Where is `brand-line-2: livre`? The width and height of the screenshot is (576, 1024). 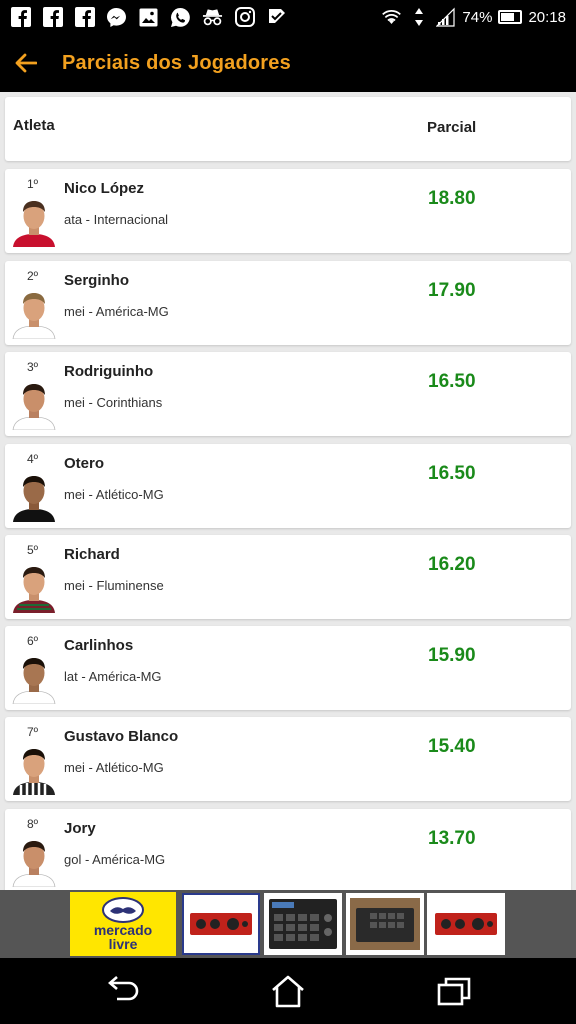 brand-line-2: livre is located at coordinates (123, 944).